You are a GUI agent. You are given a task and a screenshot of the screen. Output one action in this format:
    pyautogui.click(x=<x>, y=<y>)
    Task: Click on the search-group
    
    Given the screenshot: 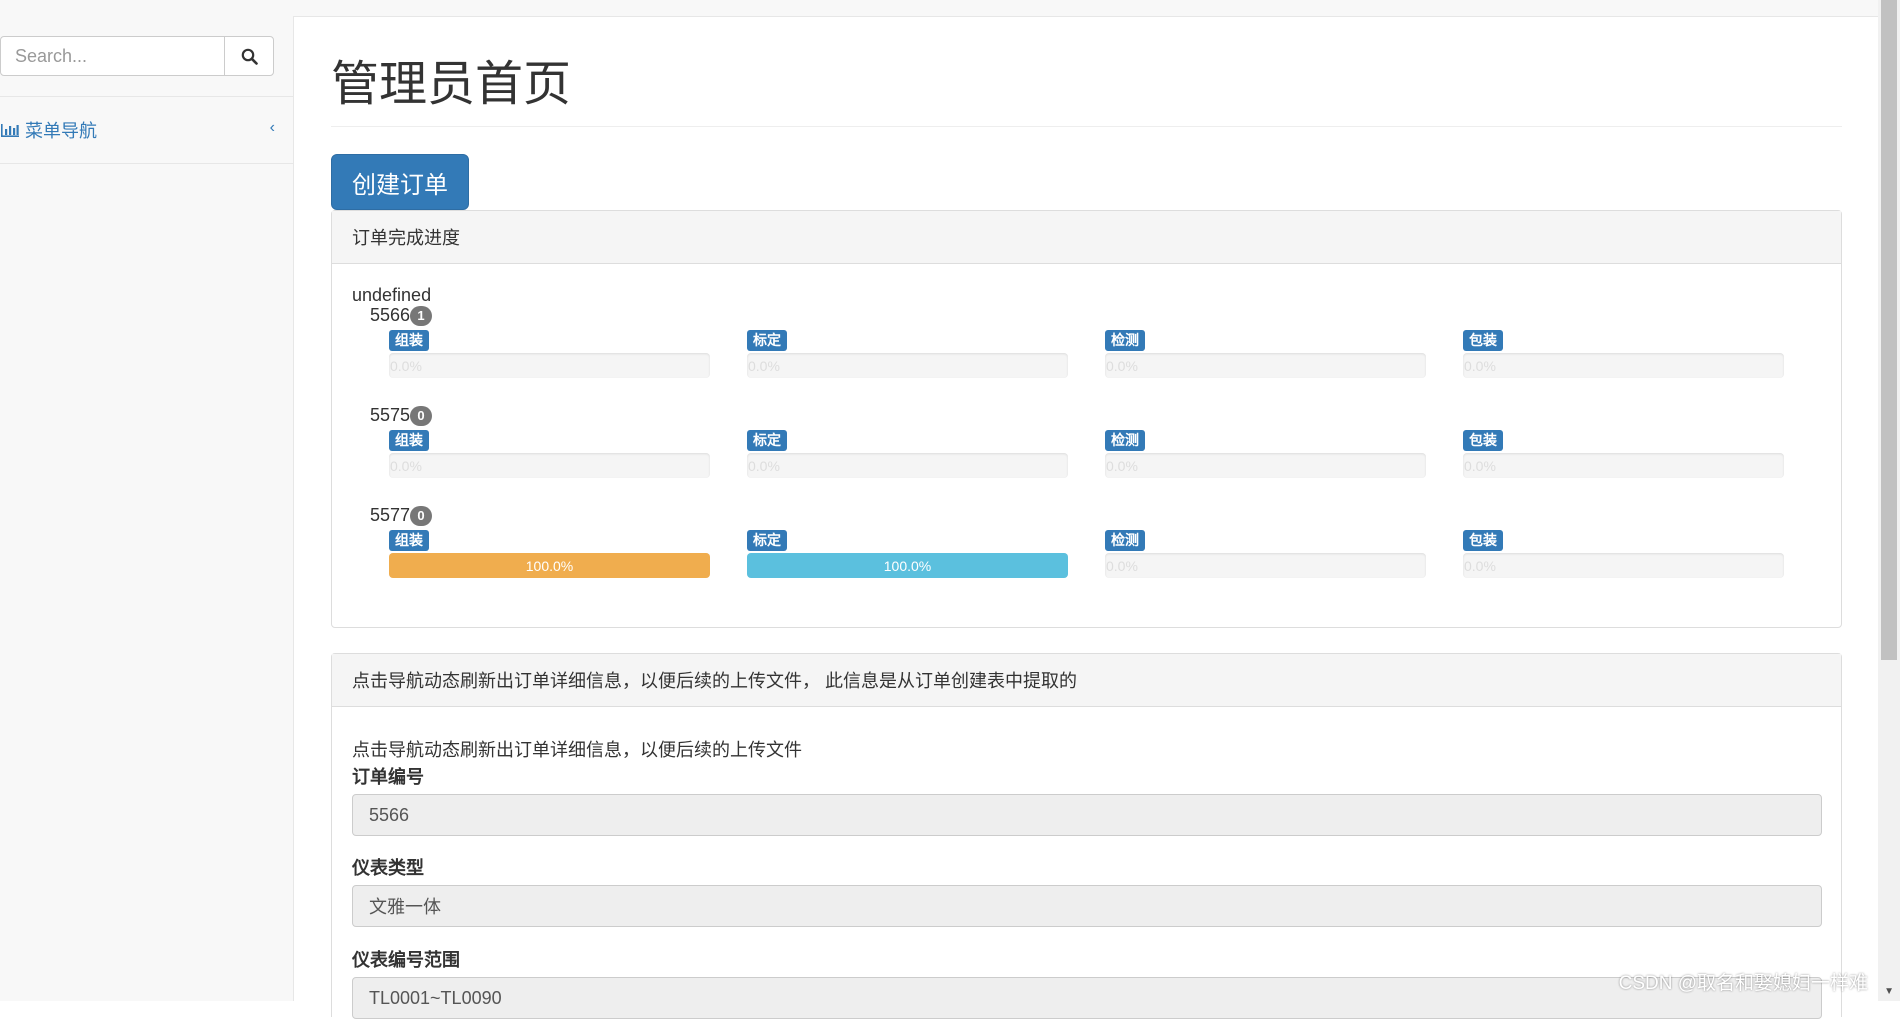 What is the action you would take?
    pyautogui.click(x=137, y=56)
    